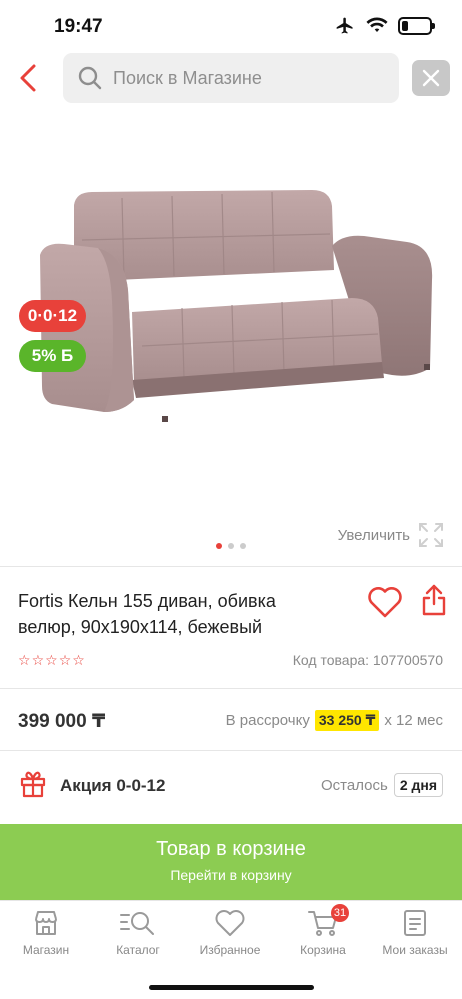  Describe the element at coordinates (340, 913) in the screenshot. I see `cart-count-badge: 31` at that location.